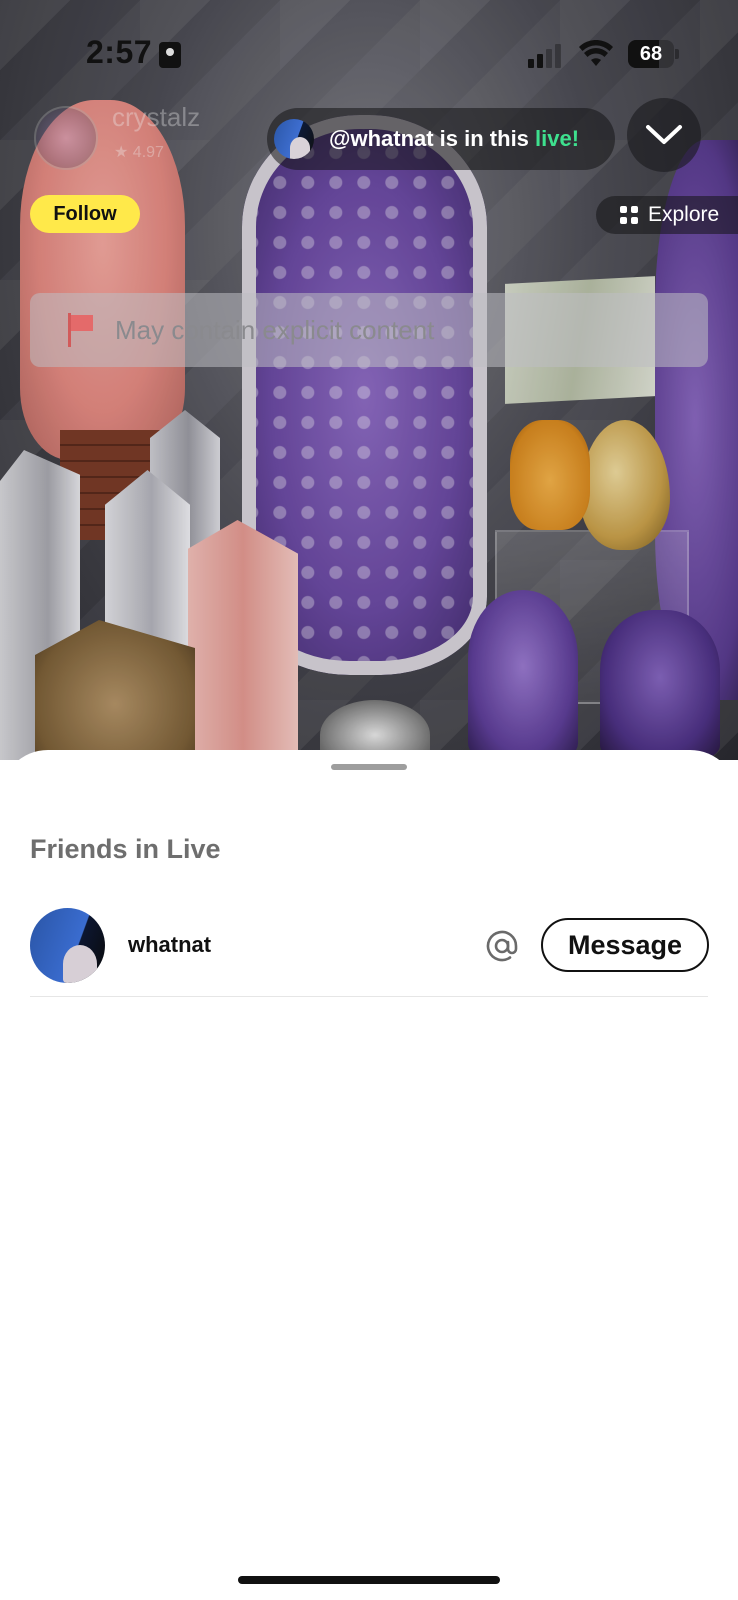 The image size is (738, 1600). I want to click on collapse-button, so click(664, 135).